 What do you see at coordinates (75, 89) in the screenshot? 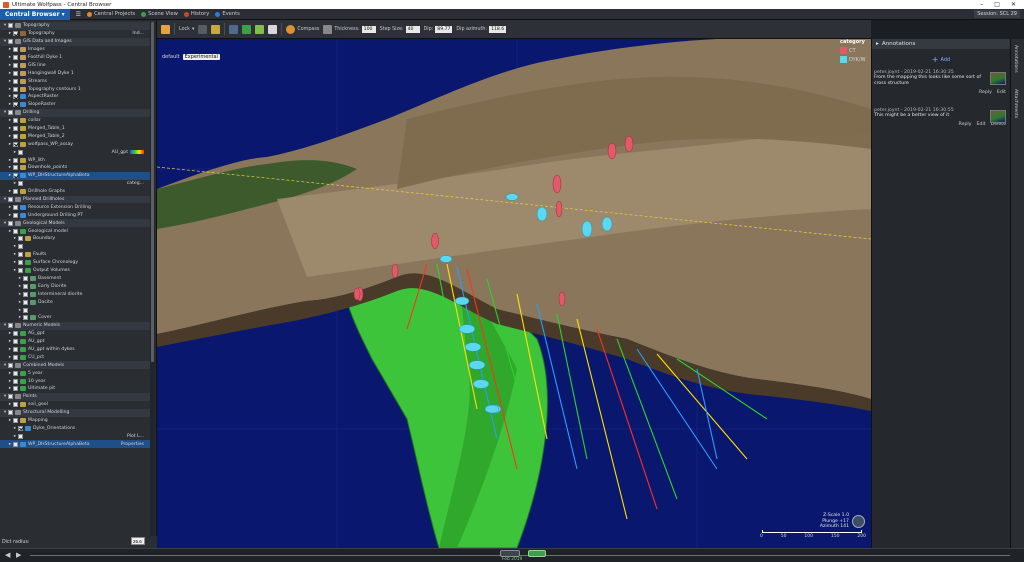
I see `tree-item: ▸ Topography contours 1` at bounding box center [75, 89].